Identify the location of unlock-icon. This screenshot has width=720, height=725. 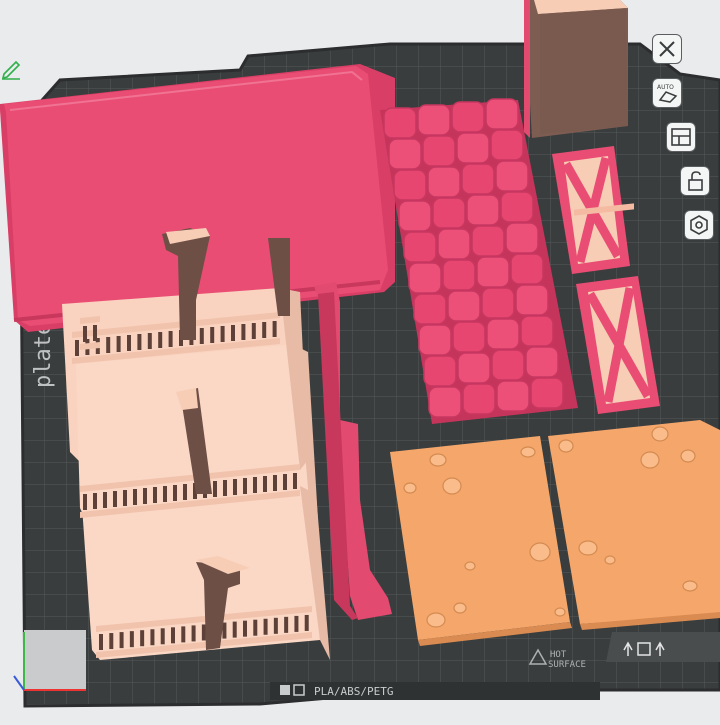
(695, 181).